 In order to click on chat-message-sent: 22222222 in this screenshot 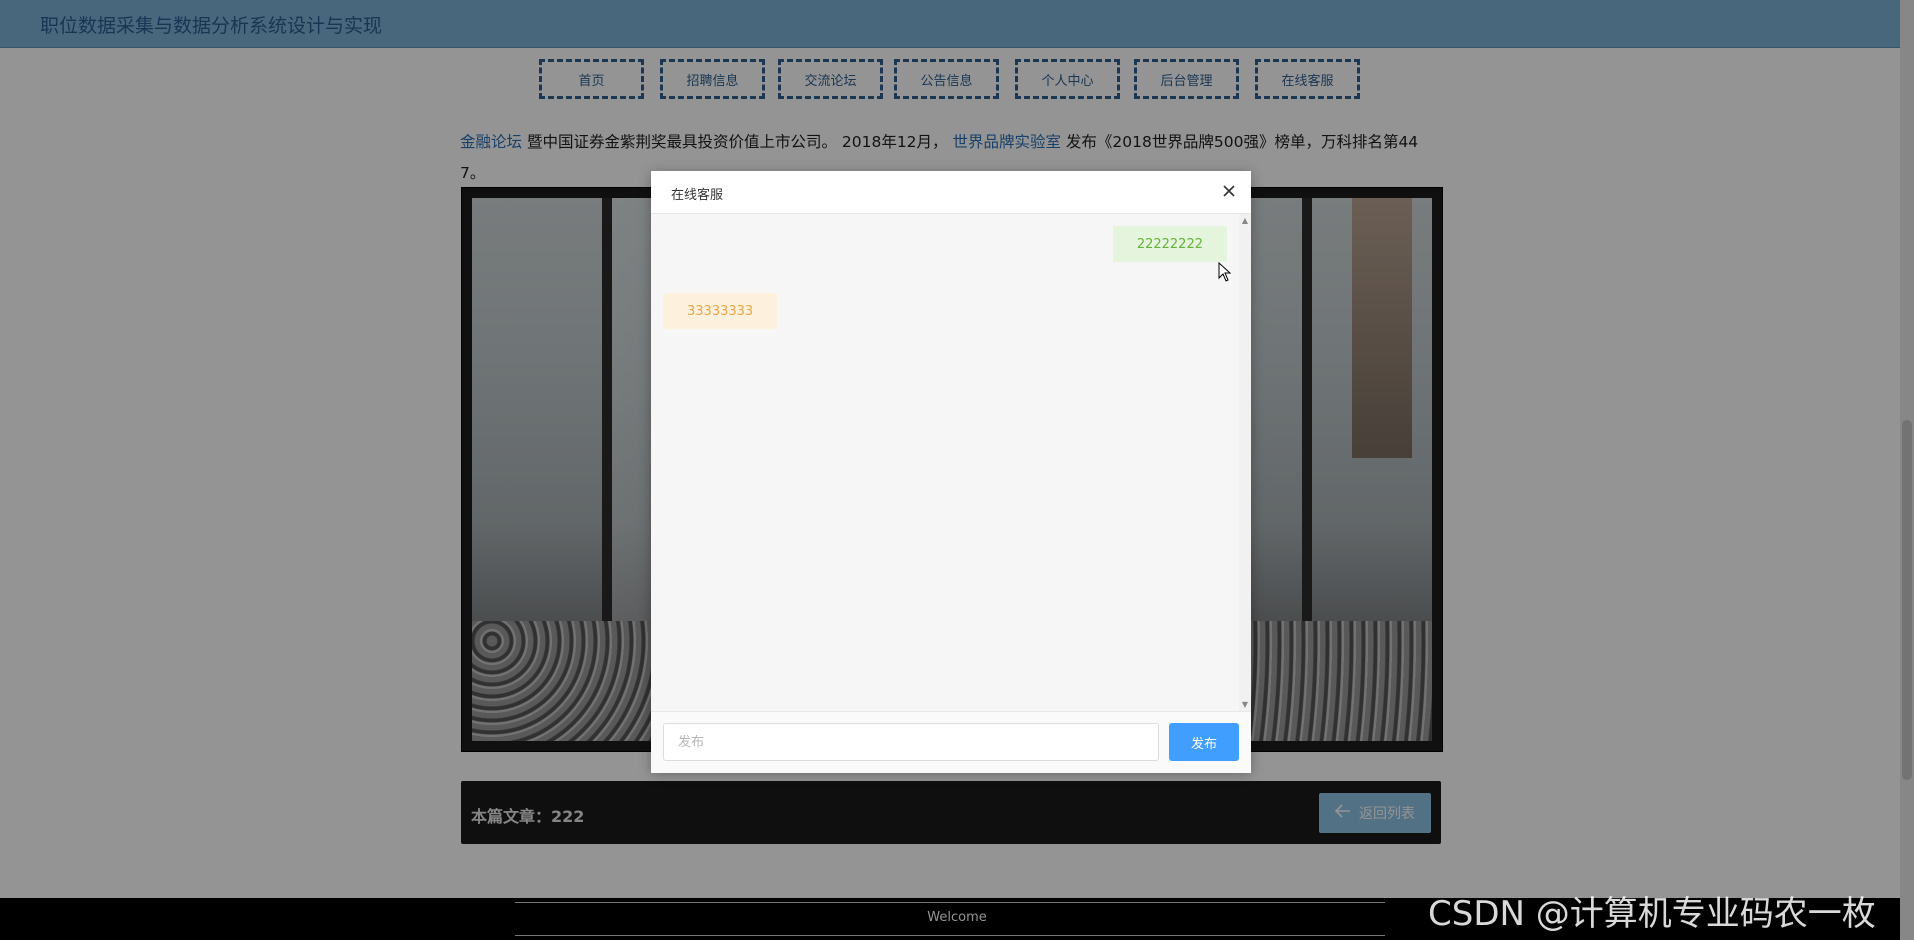, I will do `click(1169, 244)`.